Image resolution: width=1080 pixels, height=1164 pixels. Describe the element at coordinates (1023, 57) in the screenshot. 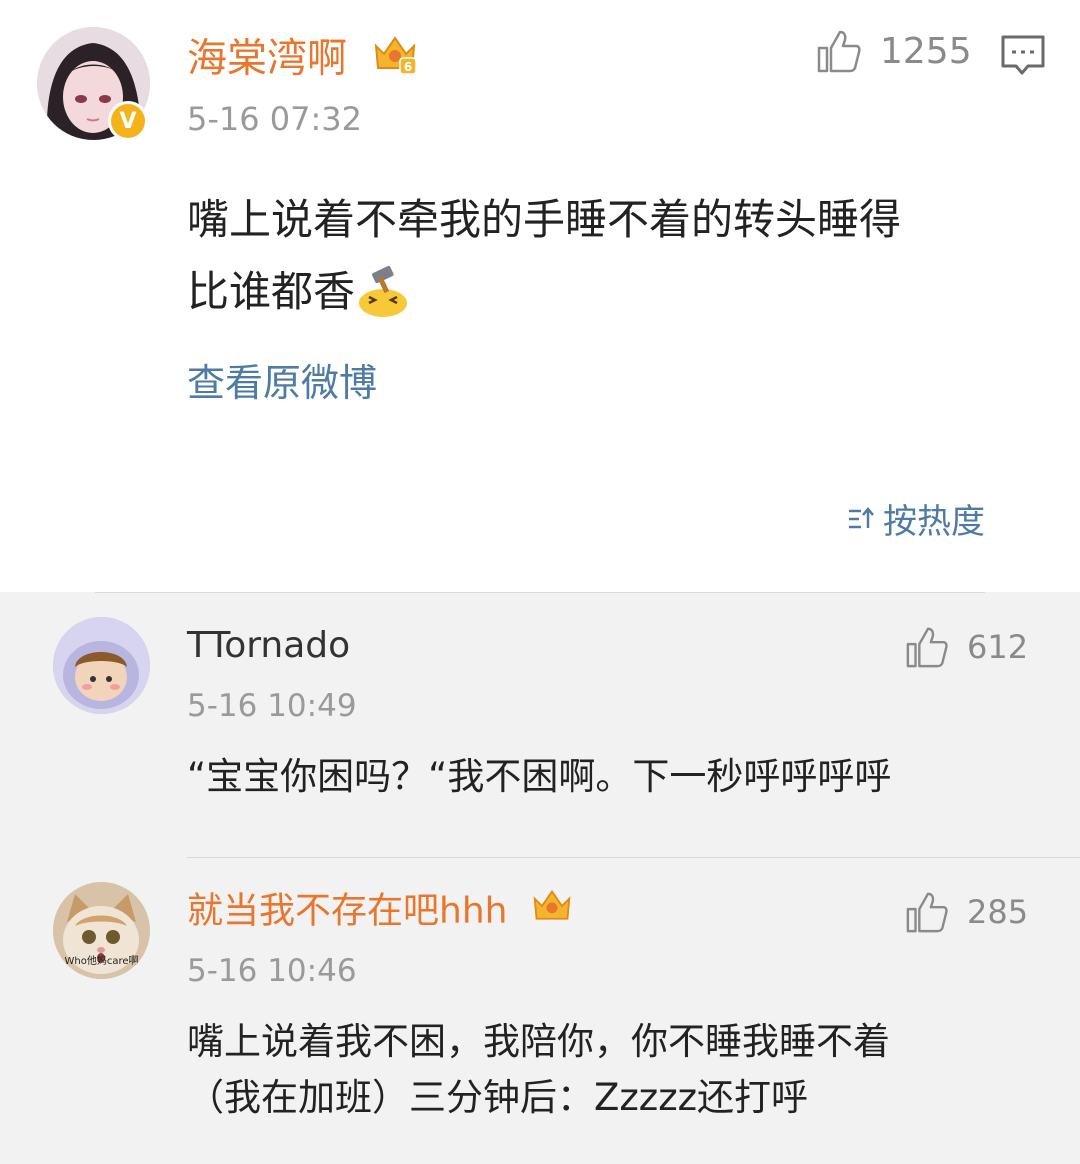

I see `comment-icon` at that location.